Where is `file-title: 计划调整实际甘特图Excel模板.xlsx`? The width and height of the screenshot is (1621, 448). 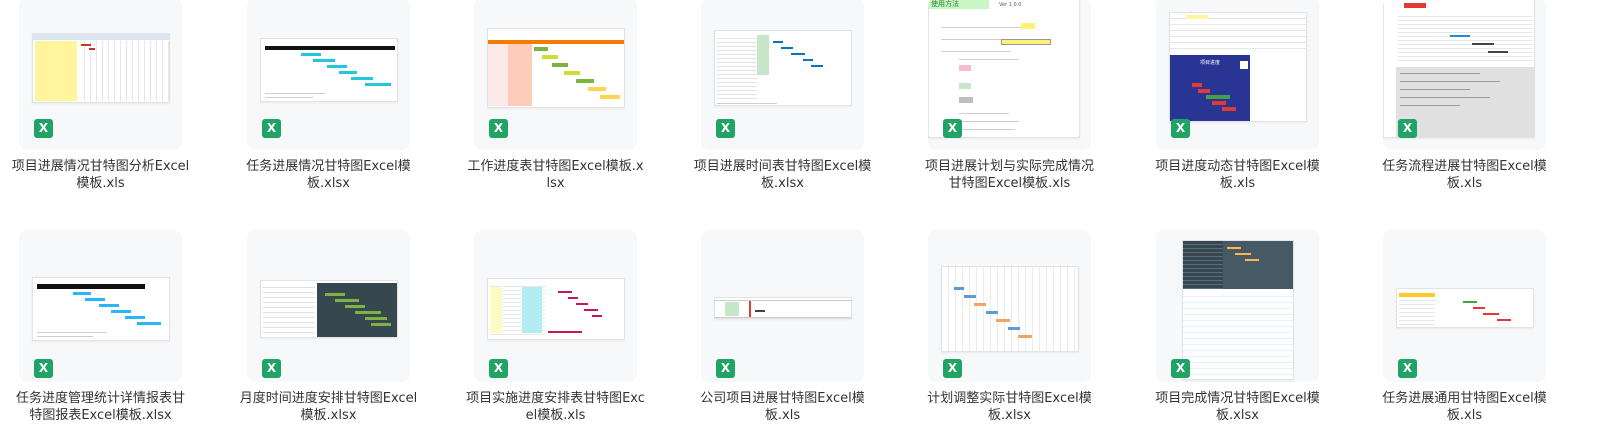 file-title: 计划调整实际甘特图Excel模板.xlsx is located at coordinates (1009, 407).